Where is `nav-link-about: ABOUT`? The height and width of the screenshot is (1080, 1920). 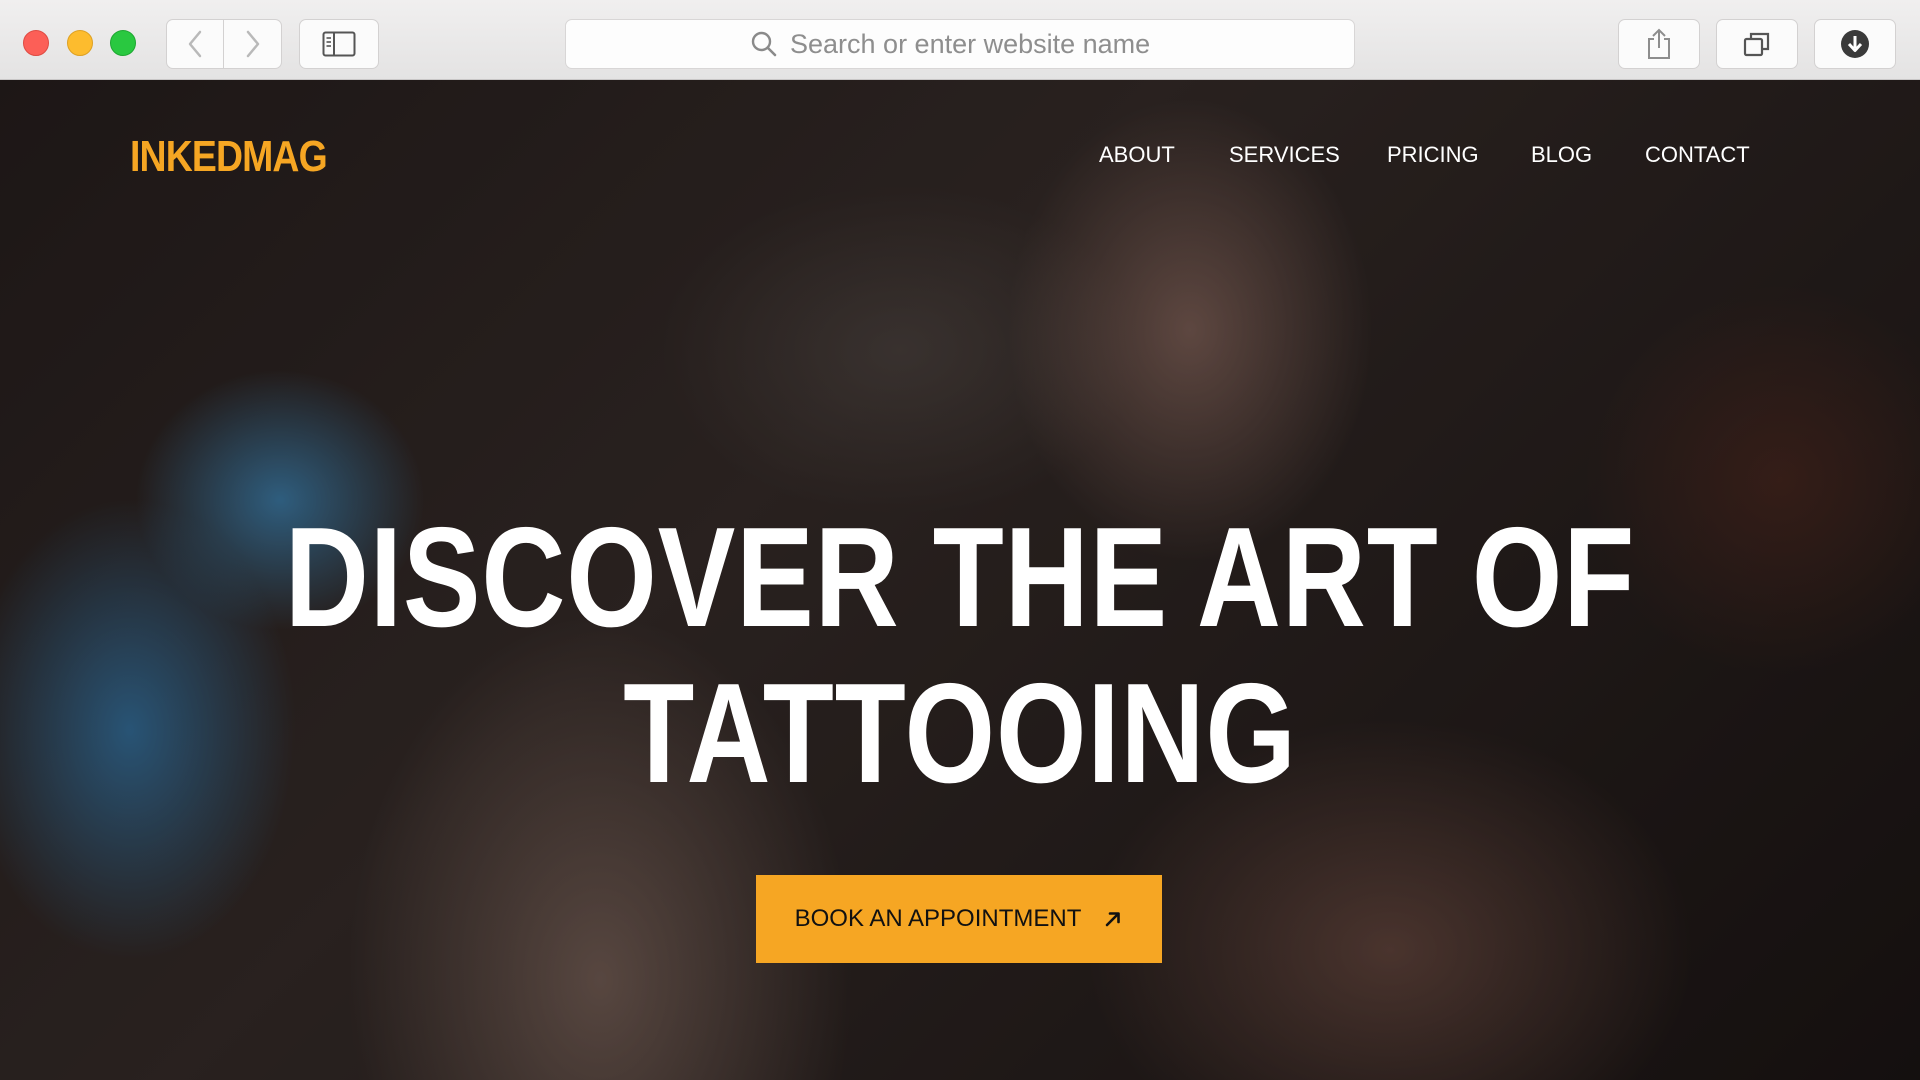
nav-link-about: ABOUT is located at coordinates (1137, 155).